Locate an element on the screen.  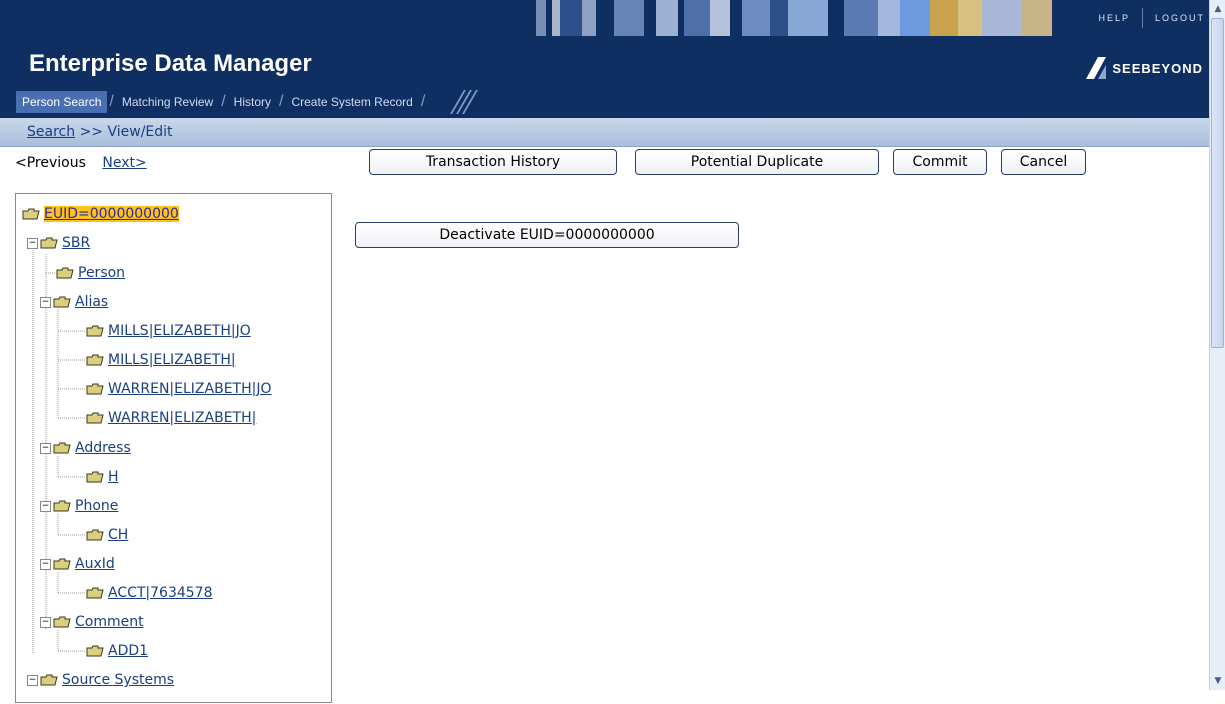
tree-node-source-systems: − Source Systems is located at coordinates (100, 680).